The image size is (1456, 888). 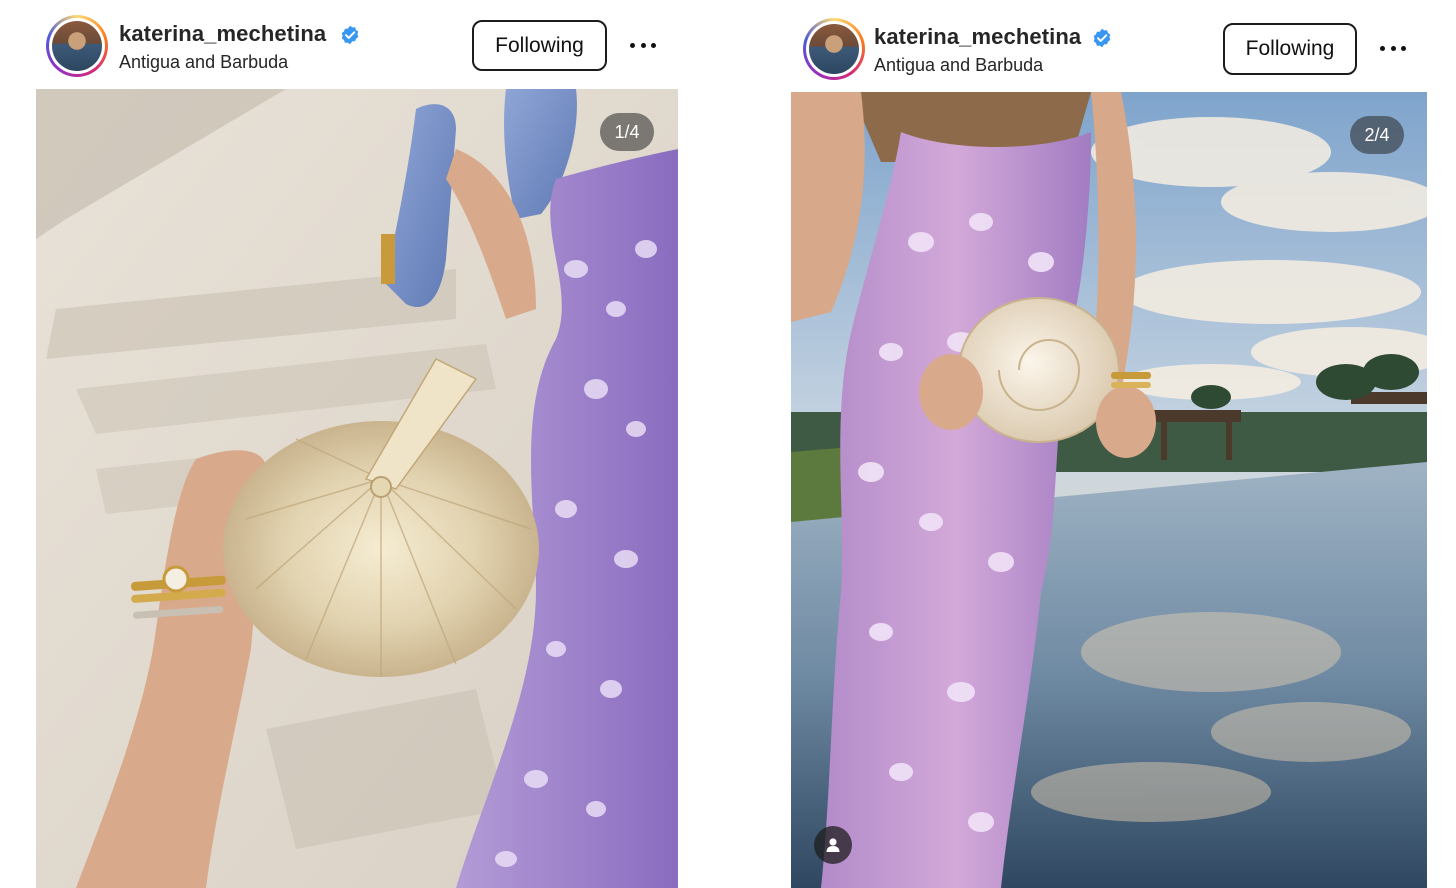 I want to click on slide-counter: 1/4, so click(x=627, y=132).